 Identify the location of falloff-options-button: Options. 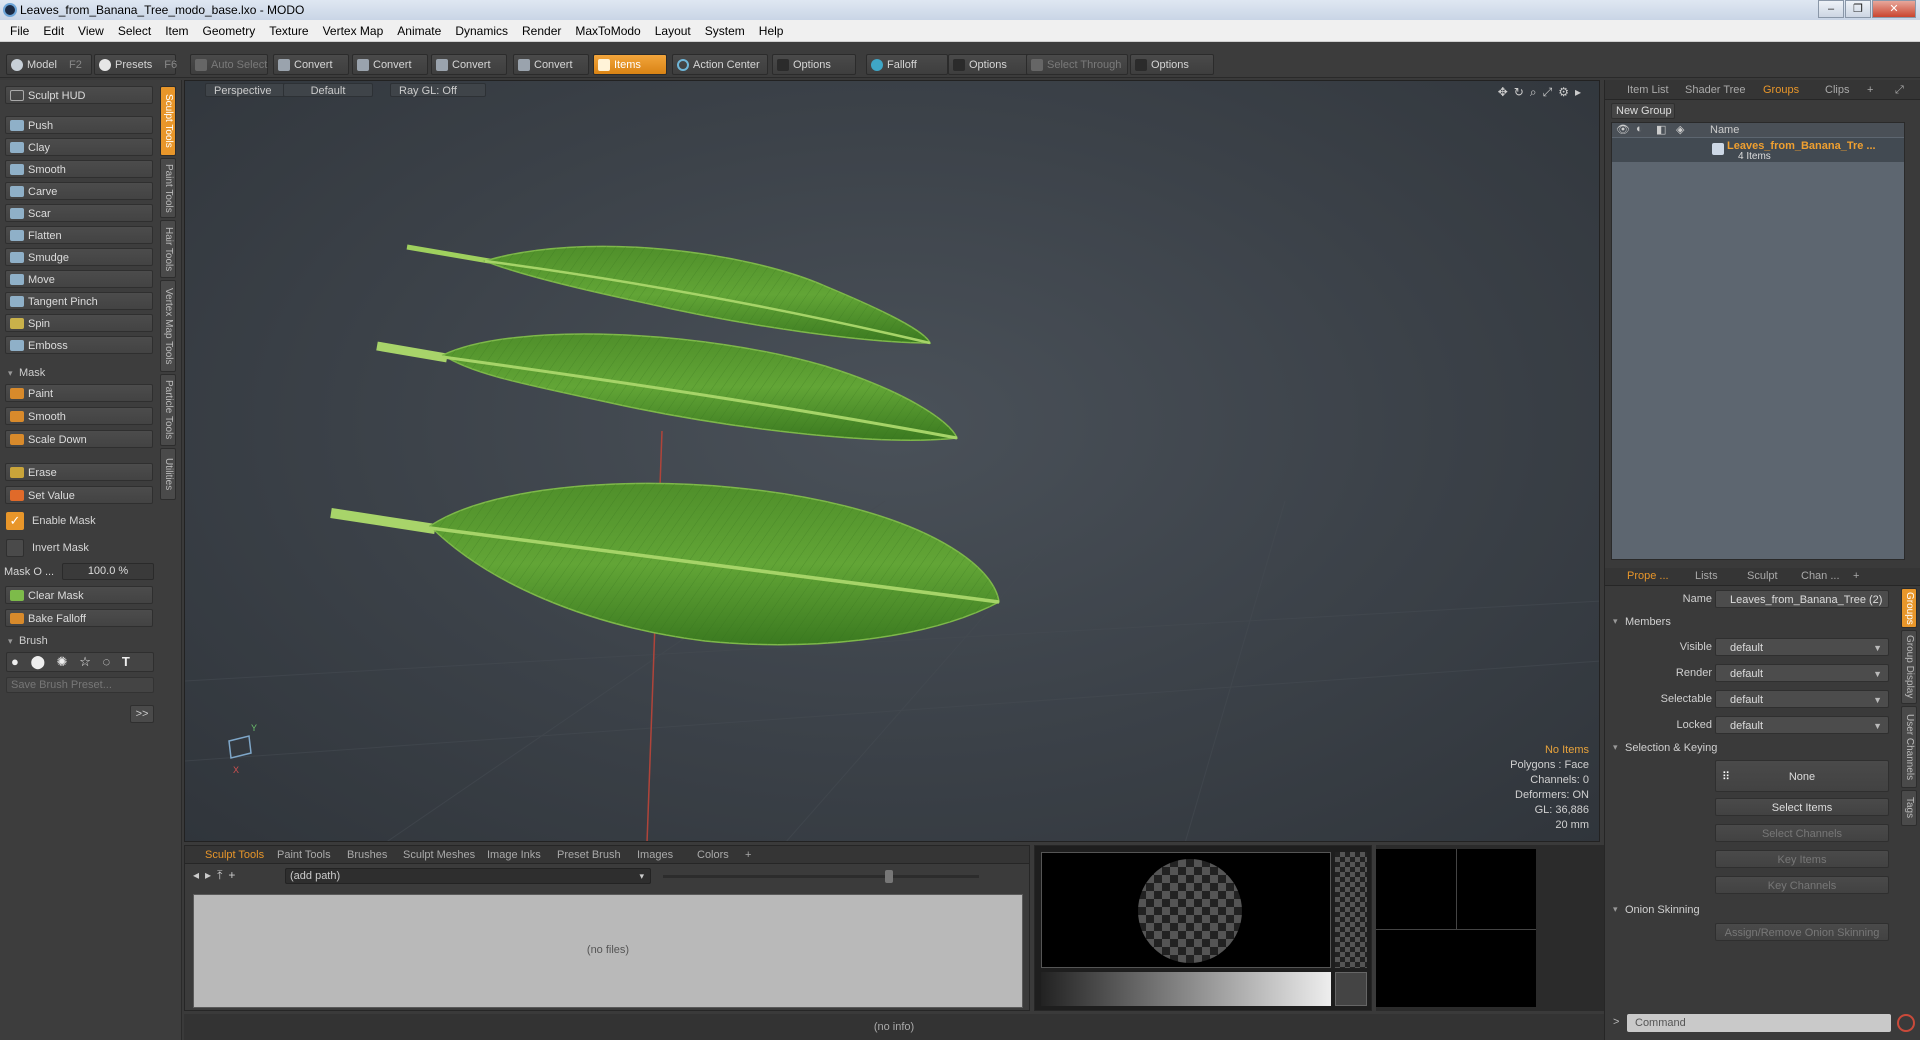
(989, 64).